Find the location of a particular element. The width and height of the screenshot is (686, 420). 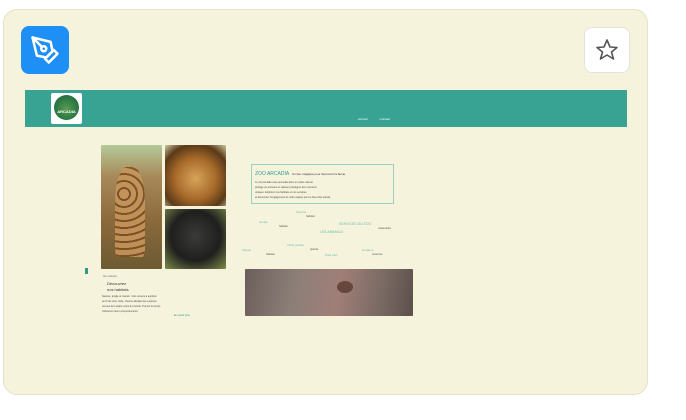

section-heading-8: Horaires is located at coordinates (367, 250).